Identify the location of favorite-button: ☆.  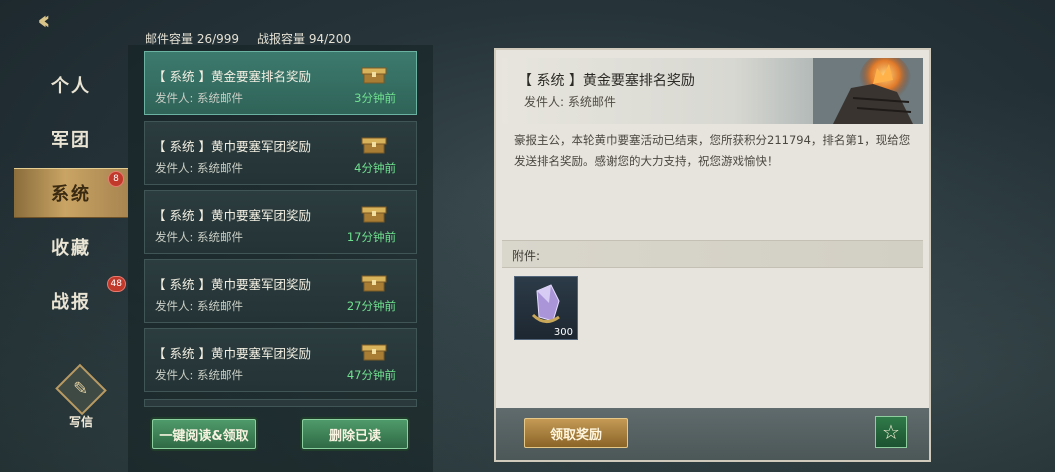
(891, 432).